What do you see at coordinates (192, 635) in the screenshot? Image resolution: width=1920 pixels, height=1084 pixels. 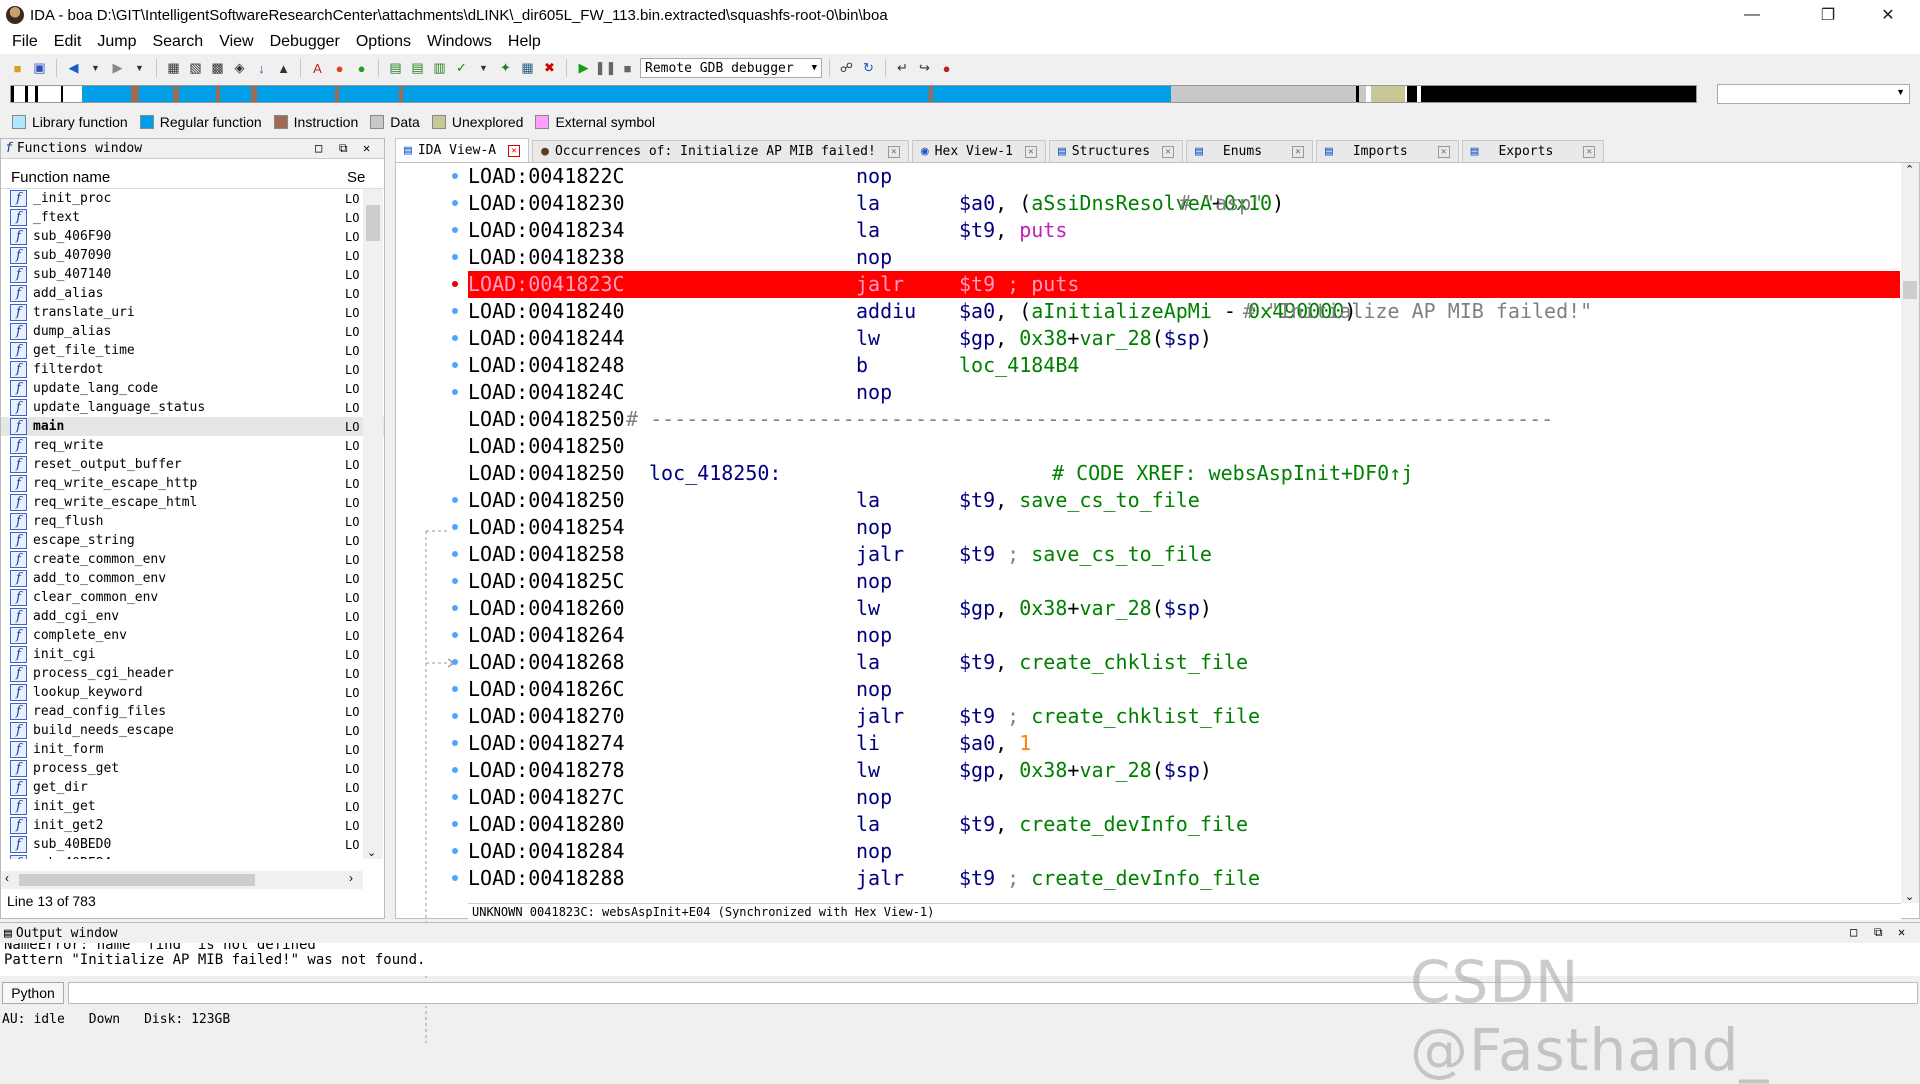 I see `function-row: f complete_env LO` at bounding box center [192, 635].